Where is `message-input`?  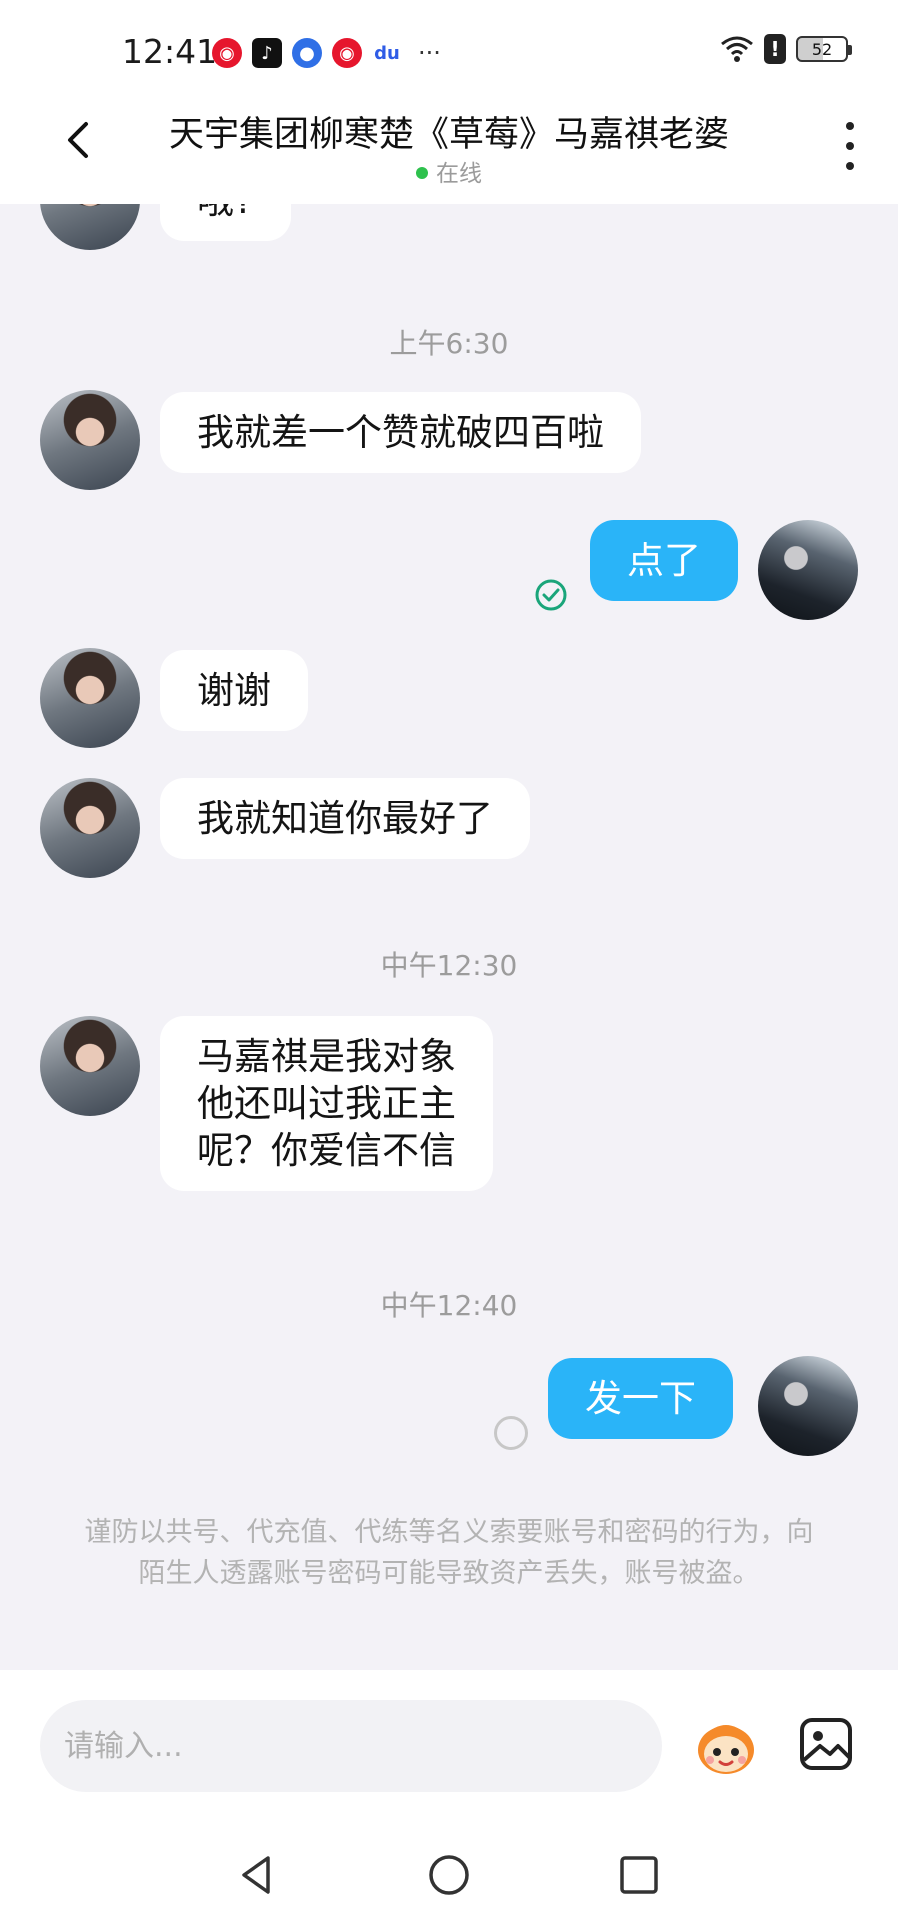
message-input is located at coordinates (351, 1746).